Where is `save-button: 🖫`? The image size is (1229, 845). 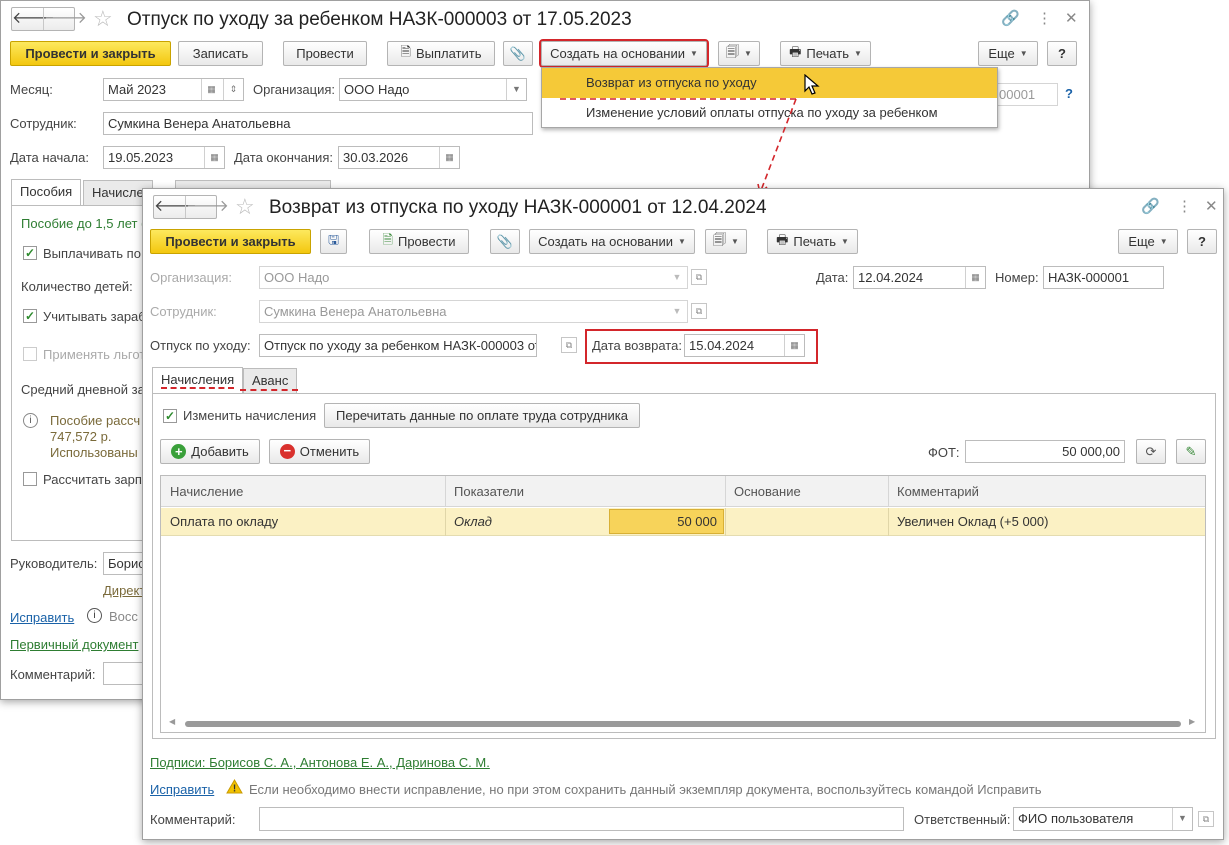
save-button: 🖫 is located at coordinates (333, 241).